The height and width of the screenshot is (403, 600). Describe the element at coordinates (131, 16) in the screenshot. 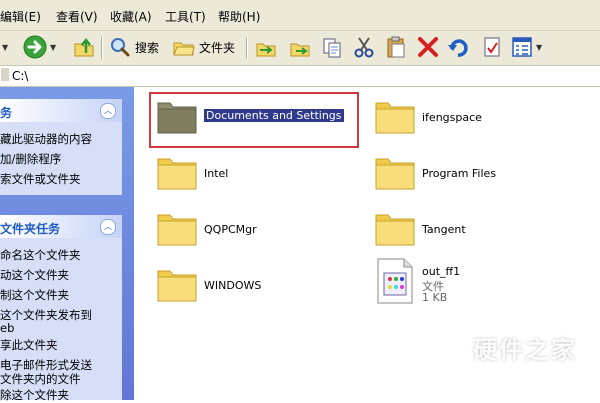

I see `menu-favorites: 收藏(A)` at that location.